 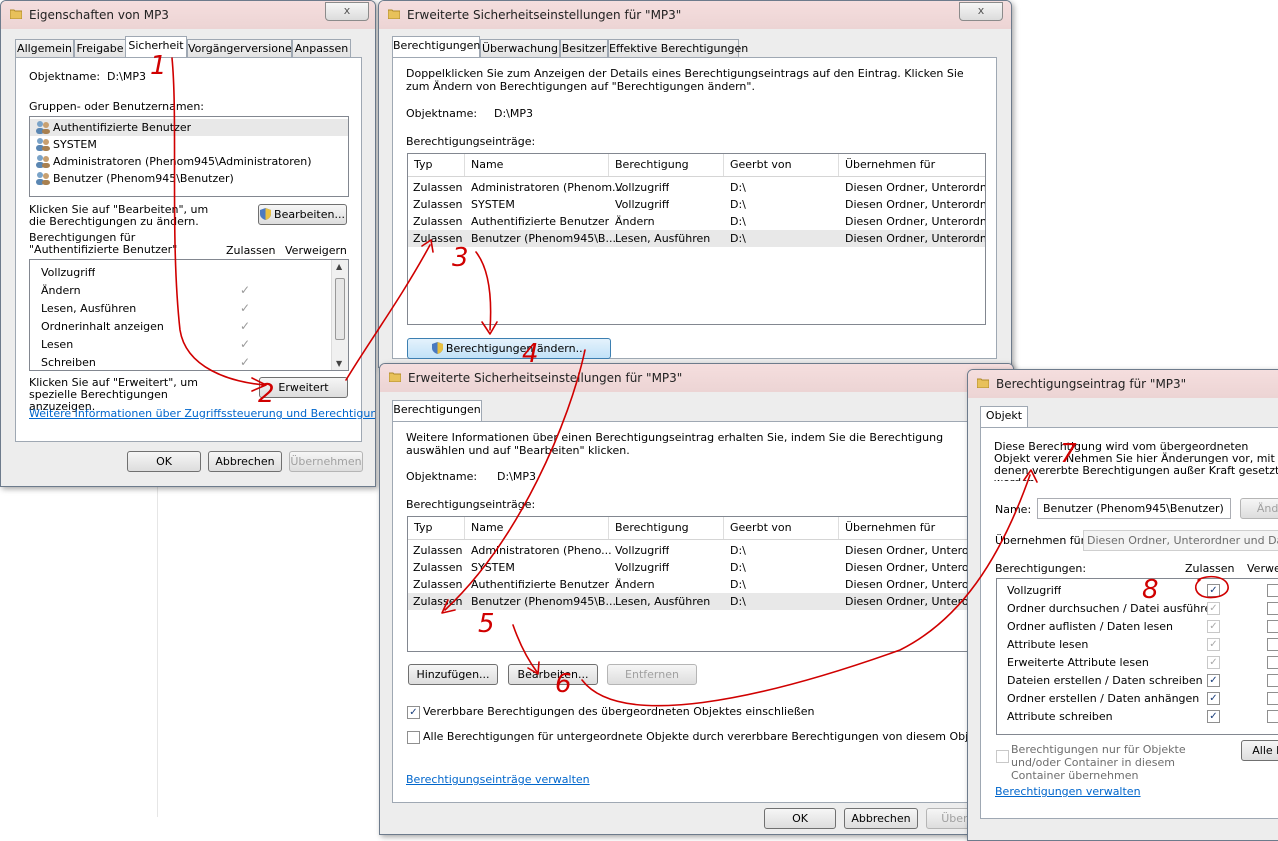 What do you see at coordinates (339, 363) in the screenshot?
I see `scroll-down-icon: ▼` at bounding box center [339, 363].